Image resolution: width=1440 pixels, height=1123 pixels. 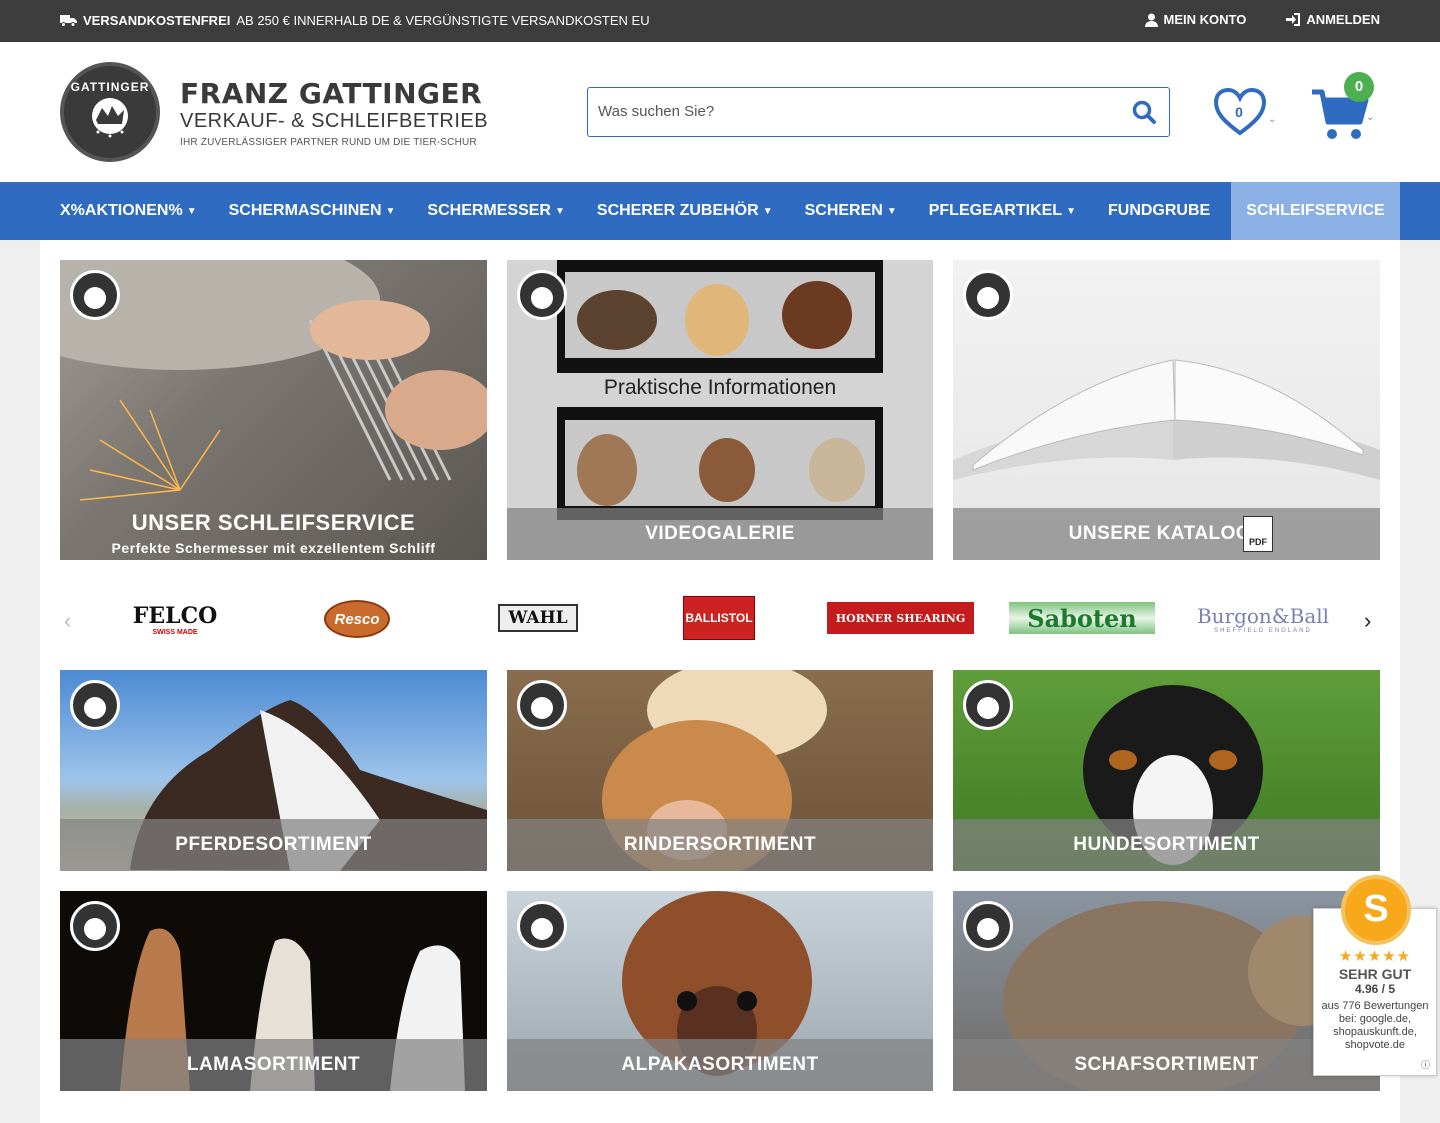 I want to click on brand-name: Burgon&Ball, so click(x=1263, y=616).